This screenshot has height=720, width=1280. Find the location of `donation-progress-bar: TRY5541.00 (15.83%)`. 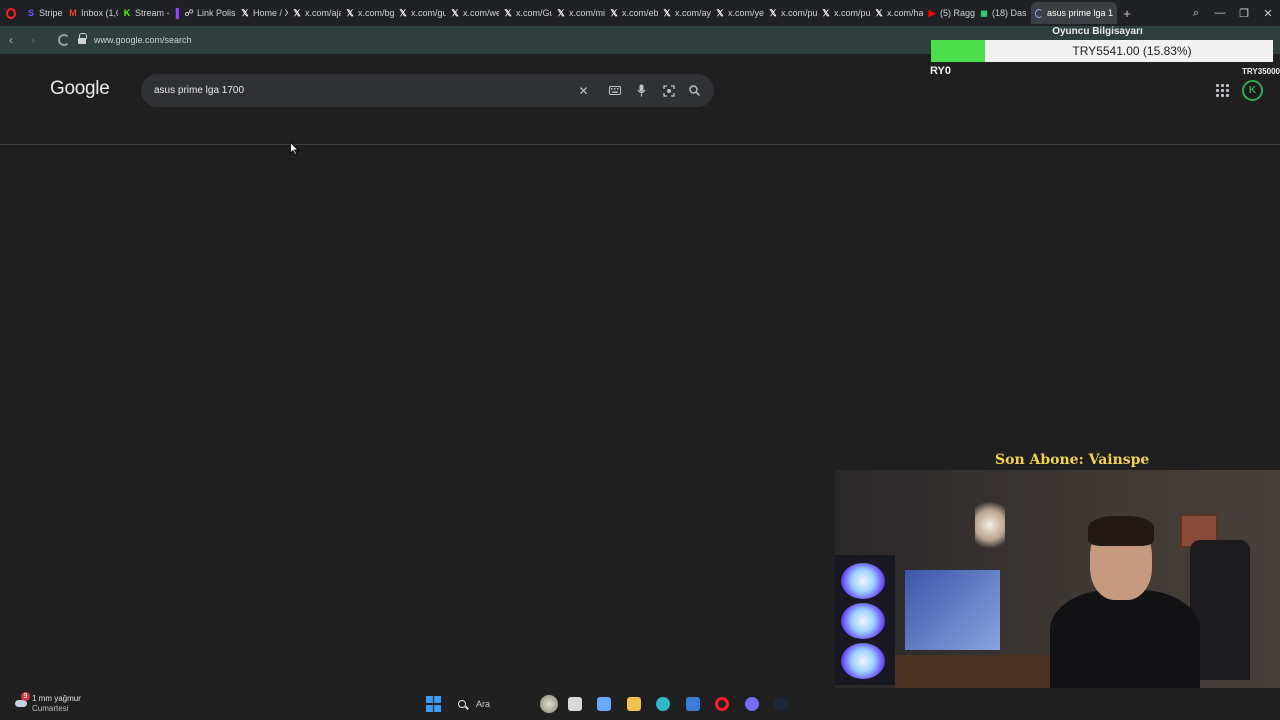

donation-progress-bar: TRY5541.00 (15.83%) is located at coordinates (1102, 51).